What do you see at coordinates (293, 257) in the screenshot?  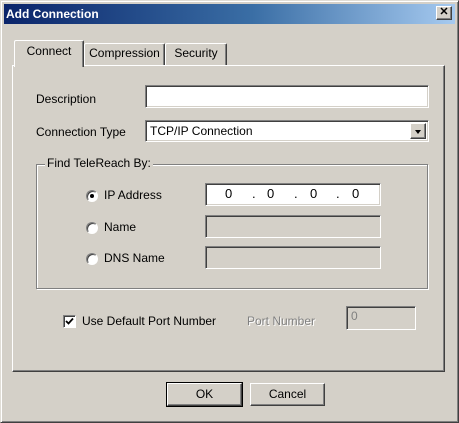 I see `dns-name-input` at bounding box center [293, 257].